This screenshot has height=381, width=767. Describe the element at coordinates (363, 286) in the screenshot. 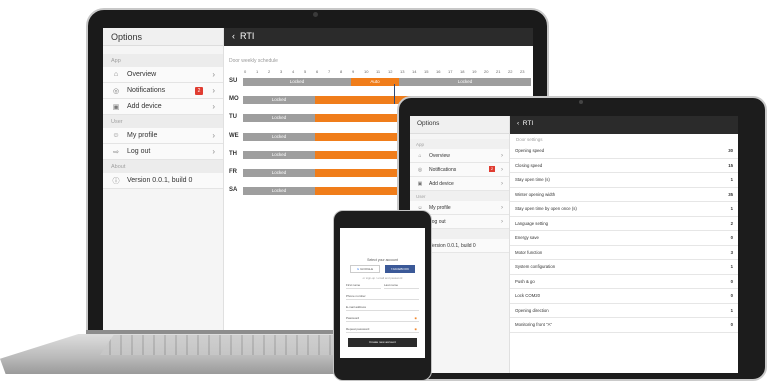

I see `first-name-field: First name` at that location.